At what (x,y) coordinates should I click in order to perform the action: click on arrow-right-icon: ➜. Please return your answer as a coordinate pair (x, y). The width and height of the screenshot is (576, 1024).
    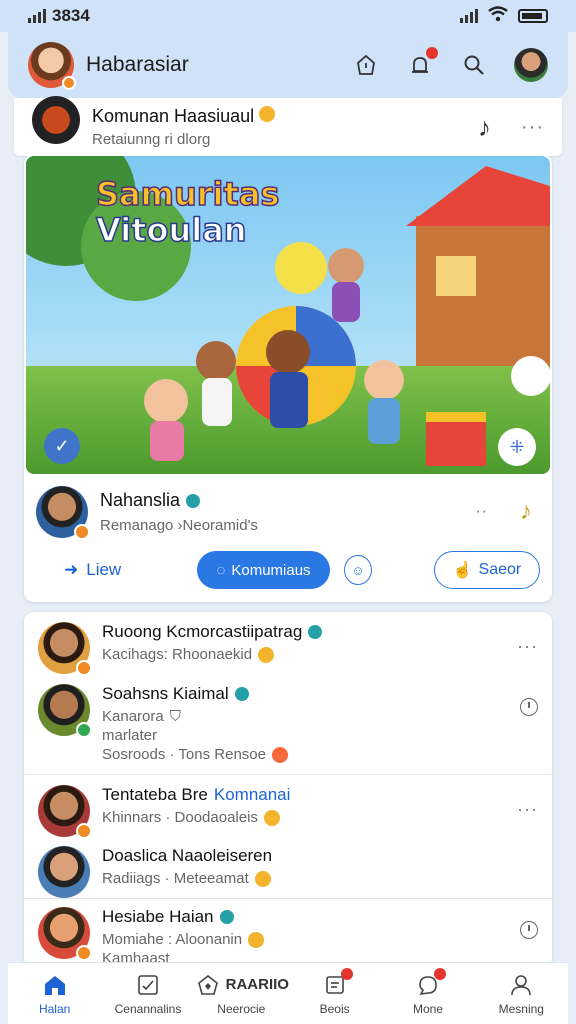
    Looking at the image, I should click on (71, 569).